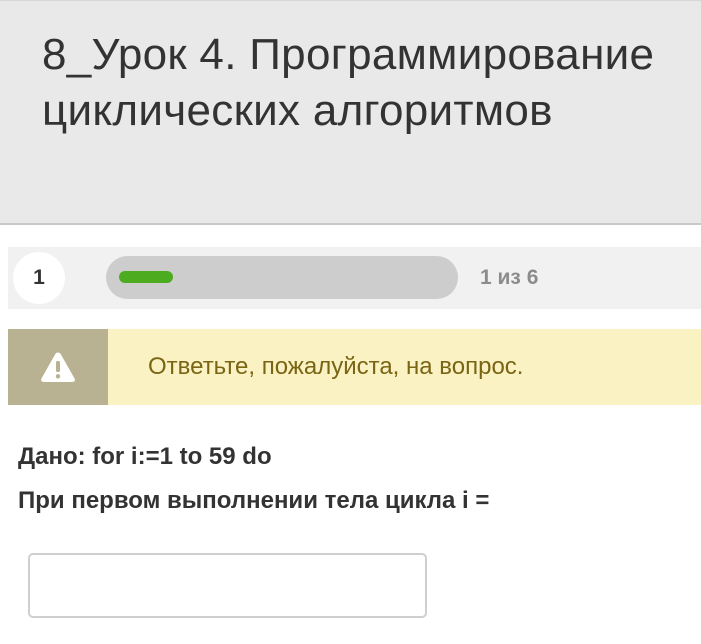  What do you see at coordinates (39, 278) in the screenshot?
I see `question-number-badge: 1` at bounding box center [39, 278].